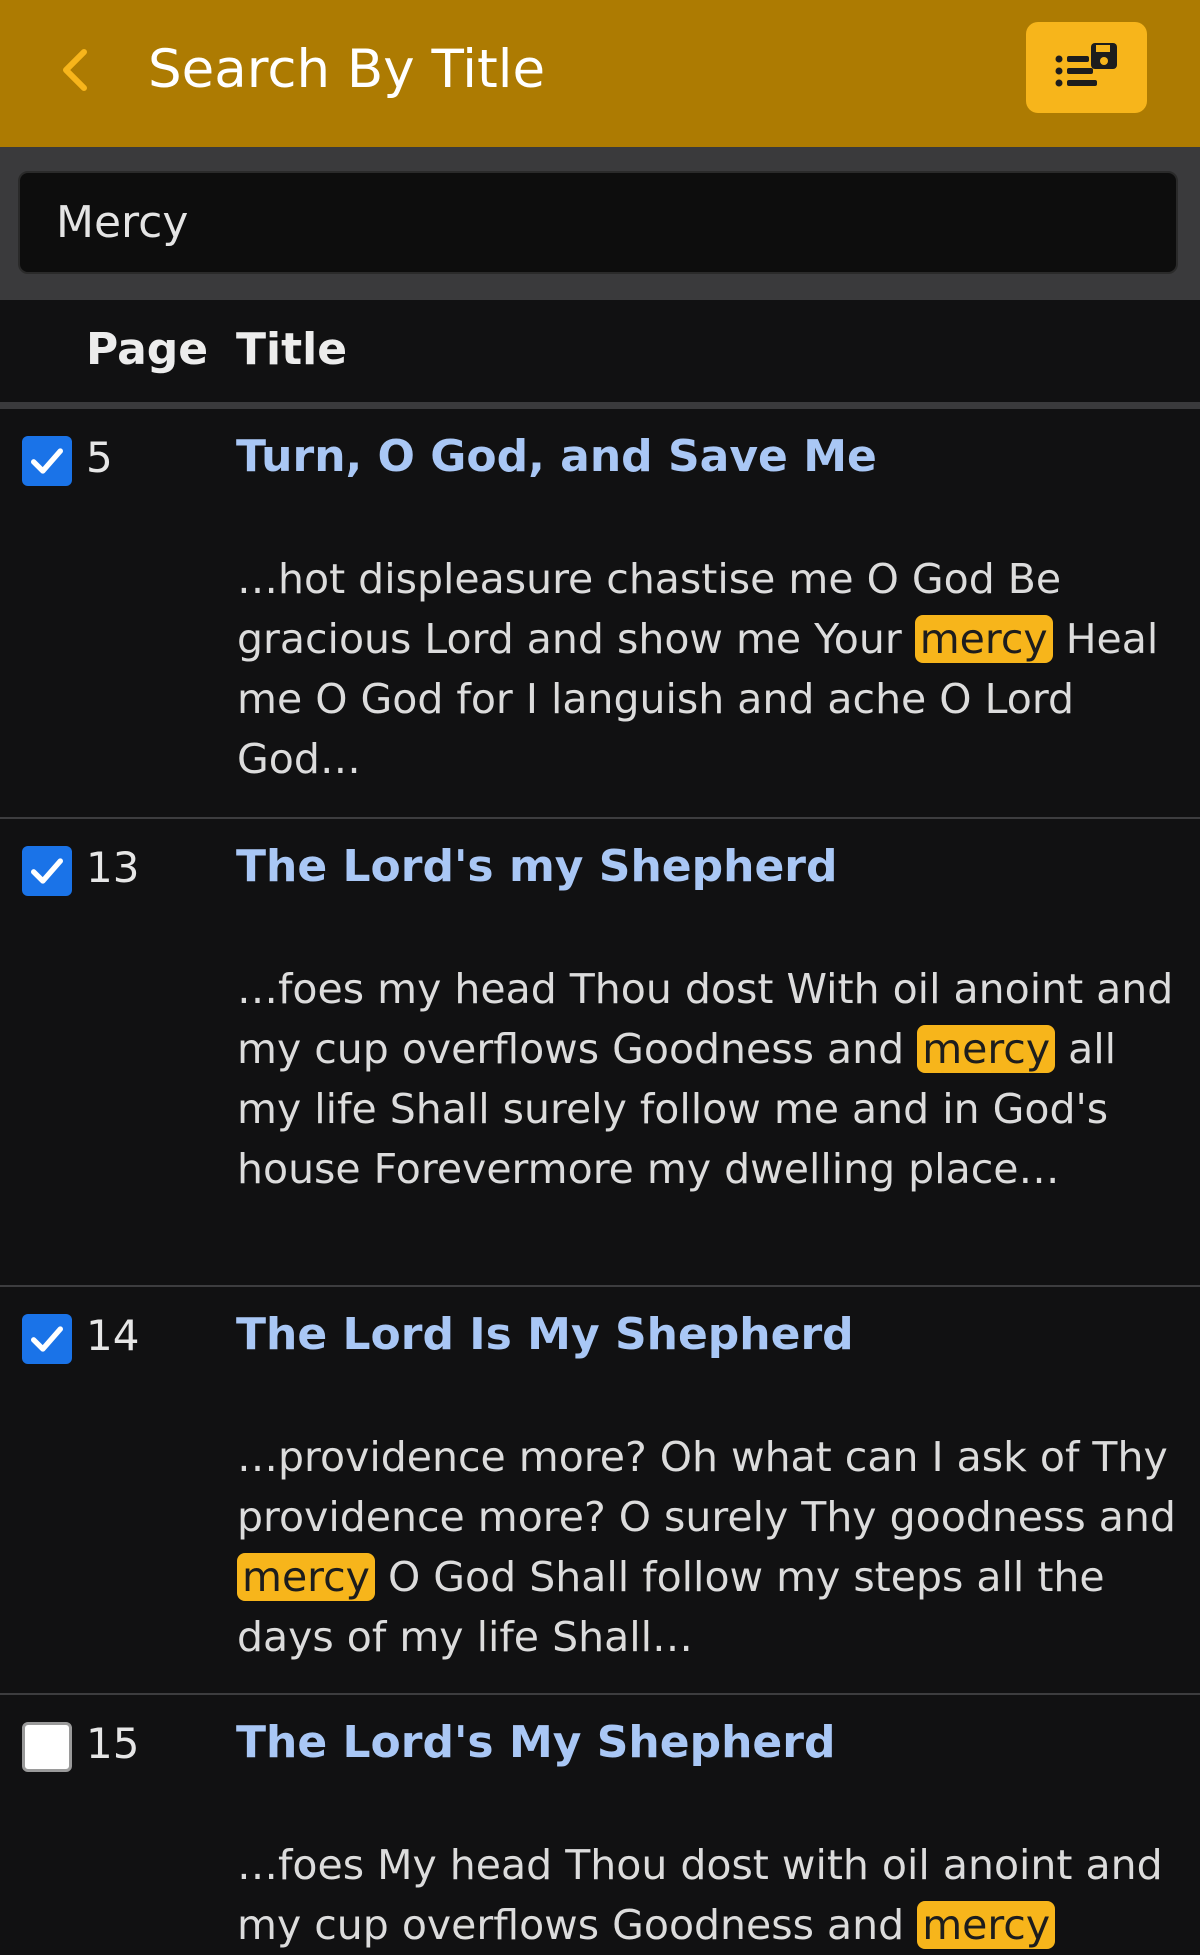  Describe the element at coordinates (535, 1742) in the screenshot. I see `row-title-link: The Lord's My Shepherd` at that location.